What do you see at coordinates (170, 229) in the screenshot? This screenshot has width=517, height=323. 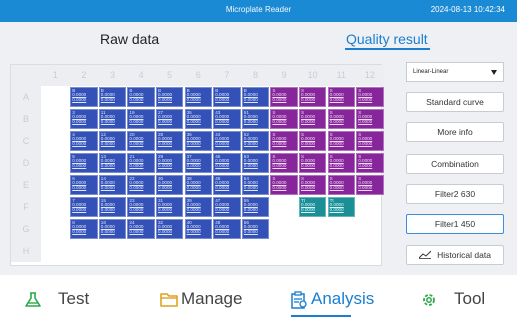 I see `plate-well: 32 0.0000 0.0000` at bounding box center [170, 229].